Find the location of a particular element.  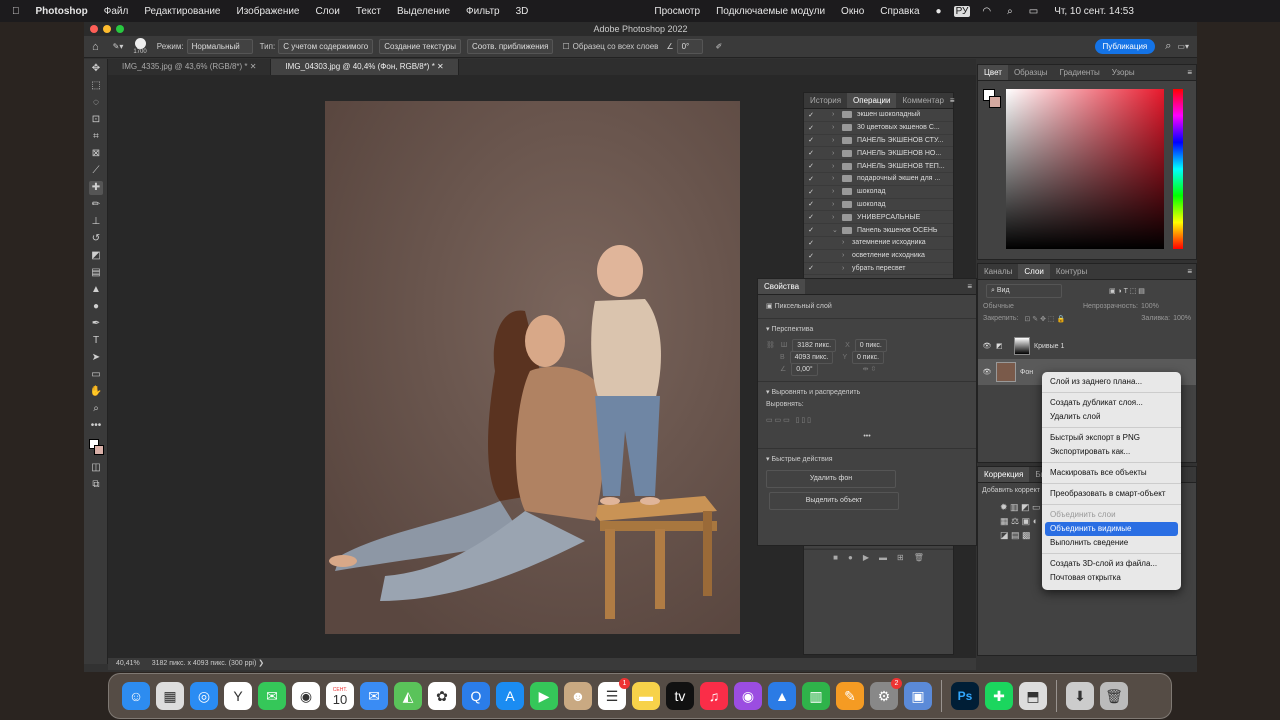

context-menu-item: Выполнить сведение is located at coordinates (1111, 543).